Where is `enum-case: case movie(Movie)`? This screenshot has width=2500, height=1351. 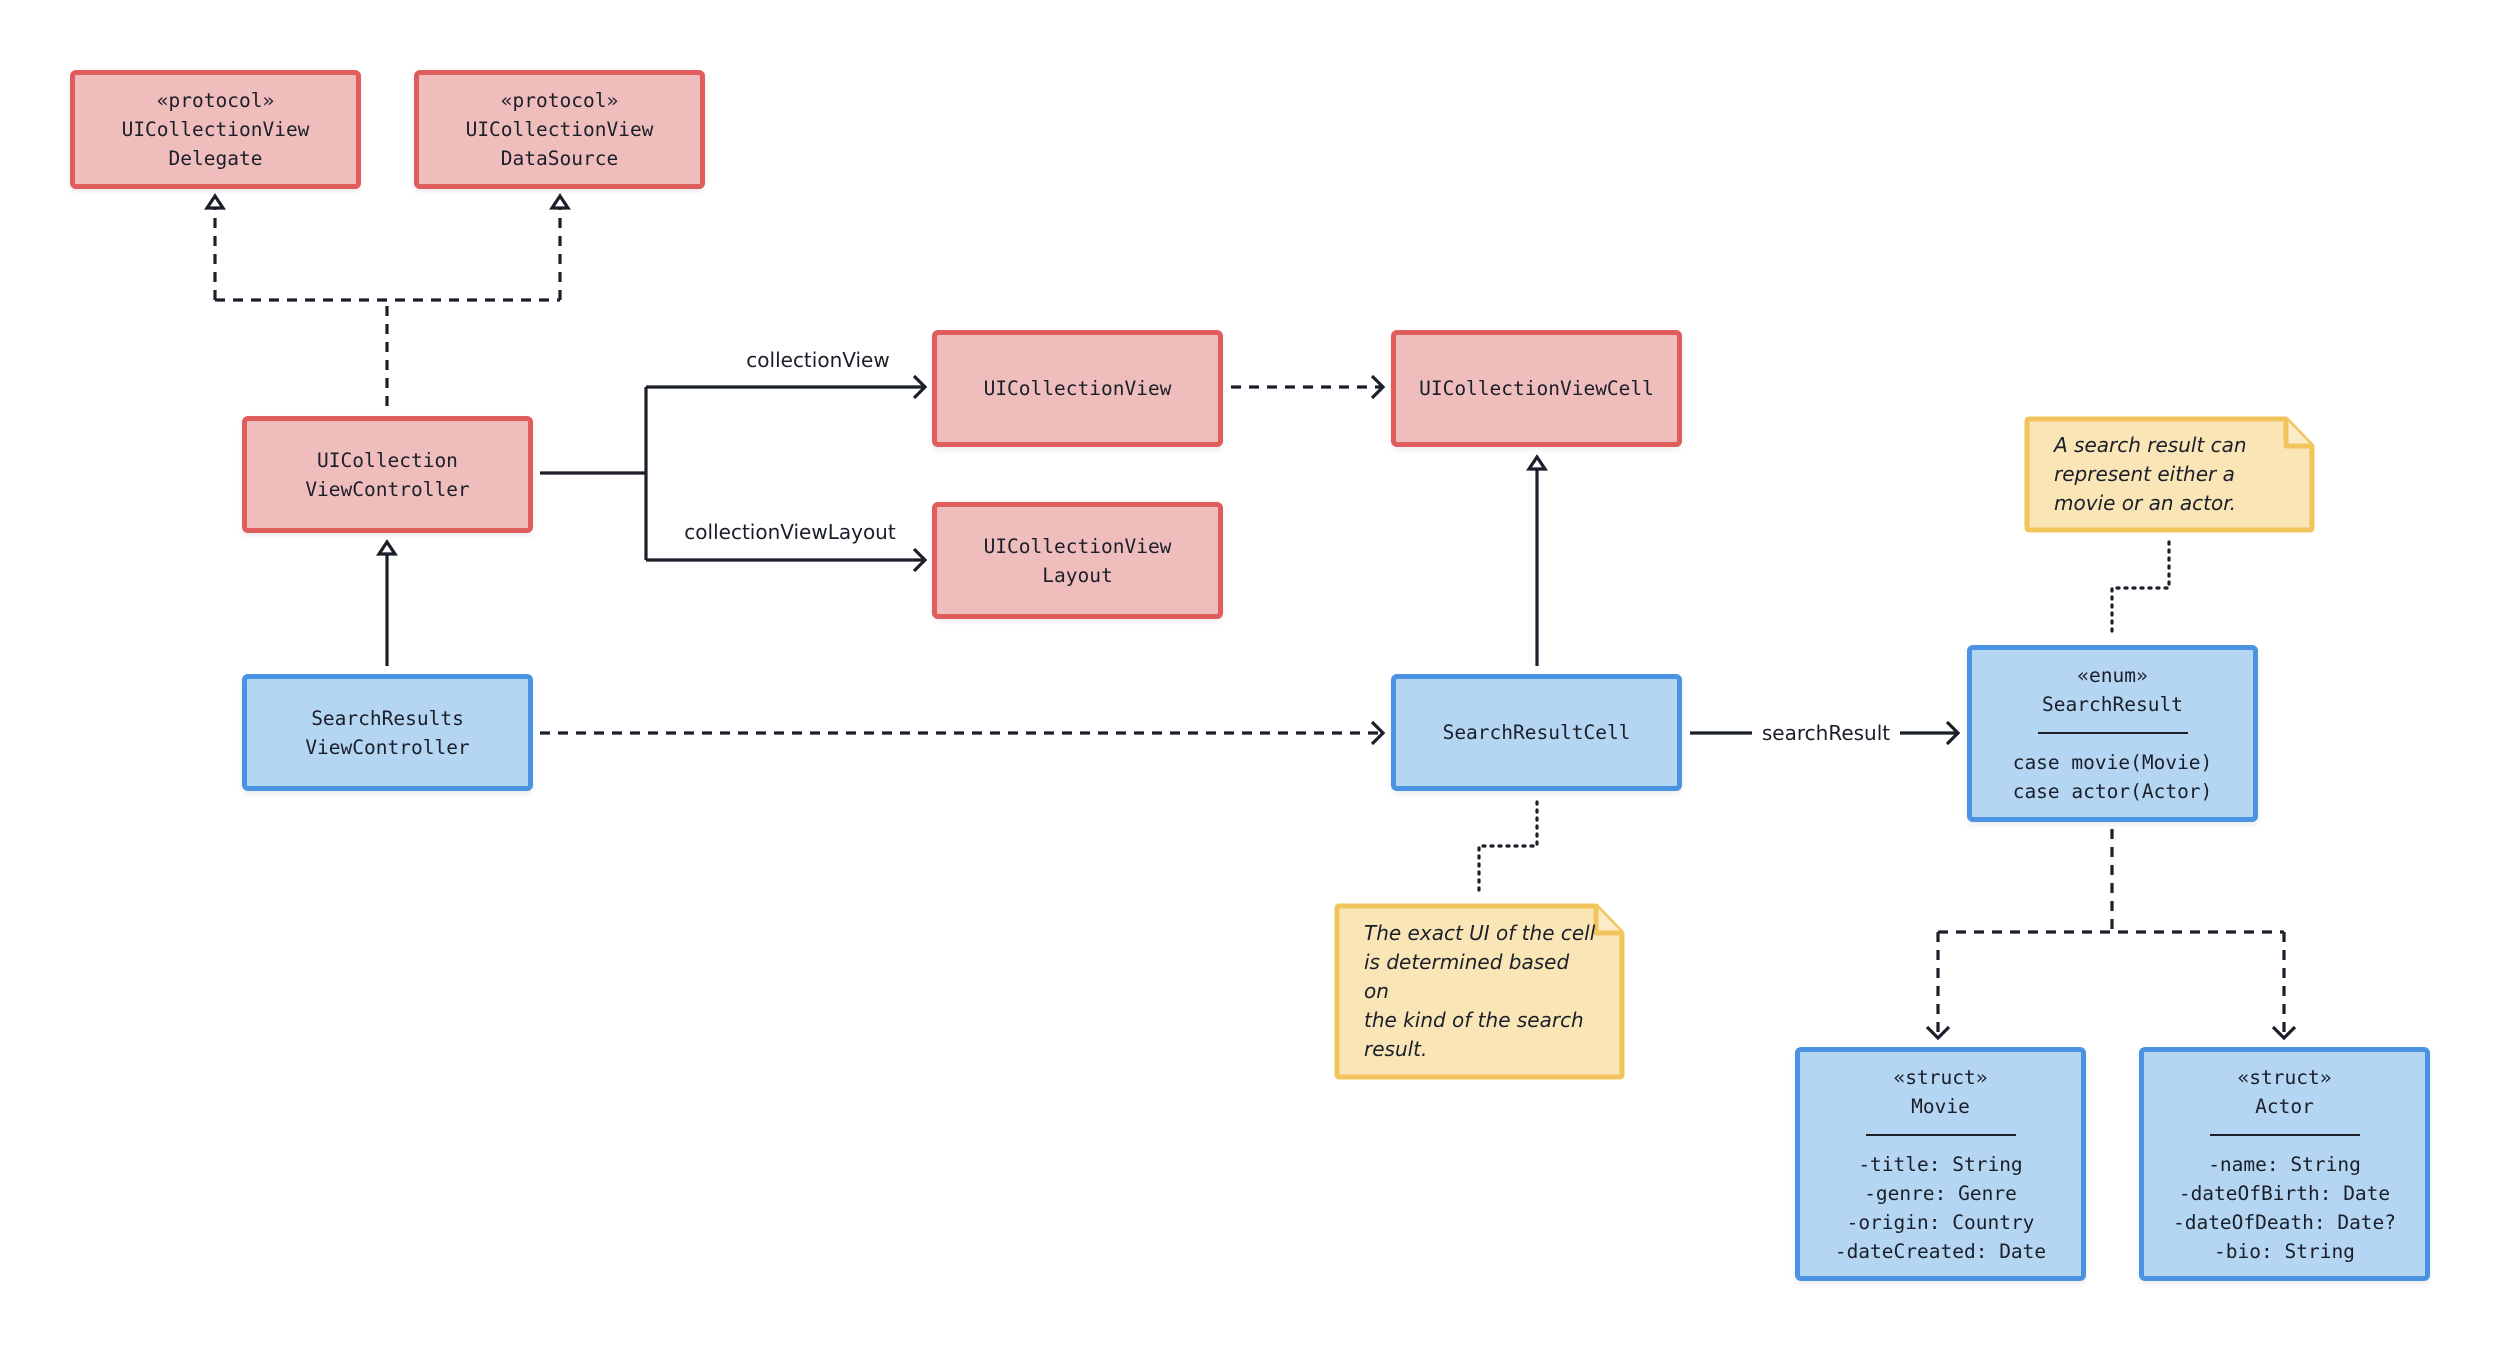
enum-case: case movie(Movie) is located at coordinates (2112, 762).